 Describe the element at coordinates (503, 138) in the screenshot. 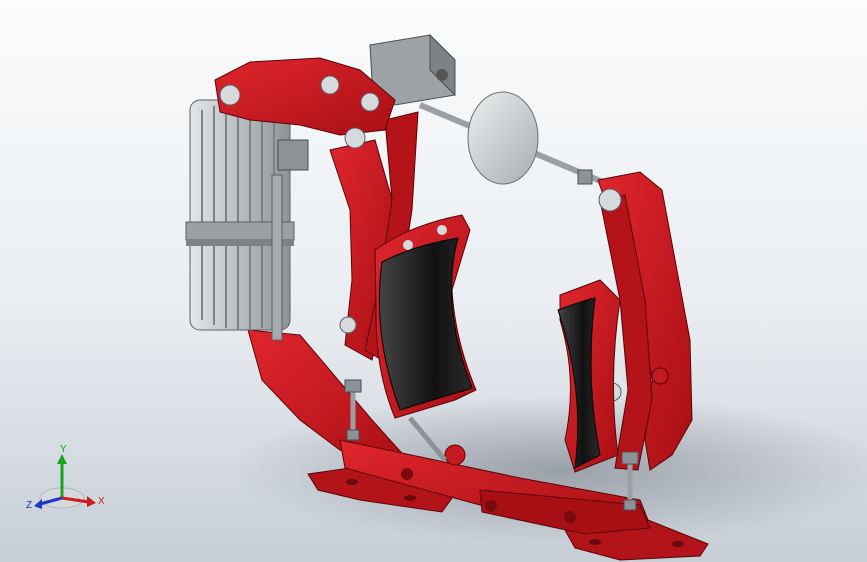

I see `spring-disc` at that location.